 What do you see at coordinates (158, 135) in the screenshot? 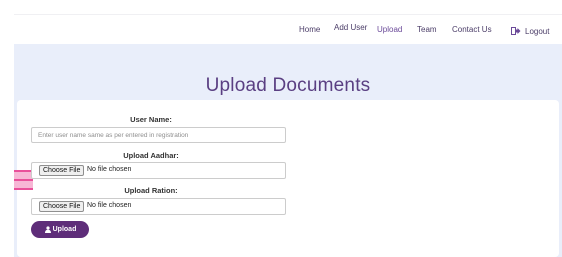
I see `user-name-input` at bounding box center [158, 135].